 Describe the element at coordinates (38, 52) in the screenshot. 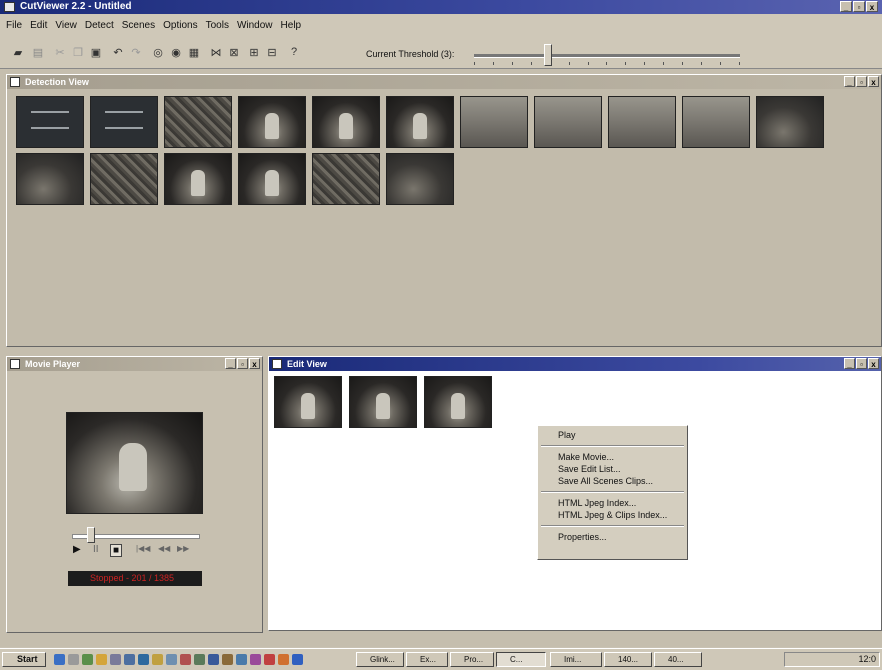

I see `save-icon: ▤` at that location.